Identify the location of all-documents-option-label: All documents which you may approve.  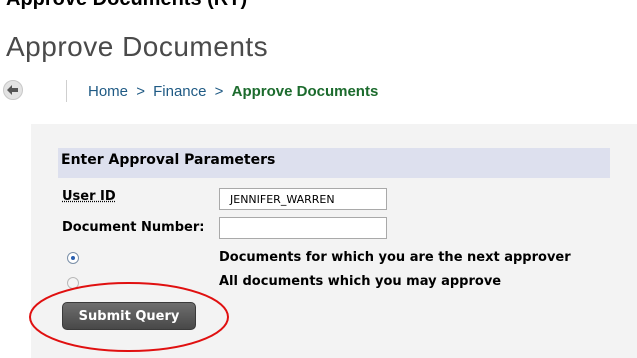
(360, 281).